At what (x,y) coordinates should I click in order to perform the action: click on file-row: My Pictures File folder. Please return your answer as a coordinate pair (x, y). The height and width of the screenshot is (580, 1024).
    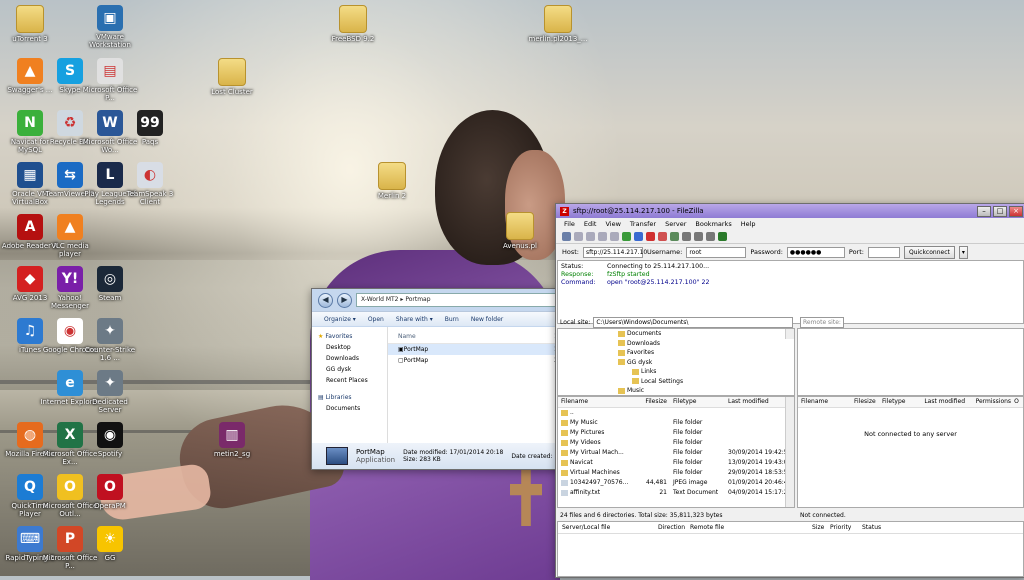
    Looking at the image, I should click on (676, 433).